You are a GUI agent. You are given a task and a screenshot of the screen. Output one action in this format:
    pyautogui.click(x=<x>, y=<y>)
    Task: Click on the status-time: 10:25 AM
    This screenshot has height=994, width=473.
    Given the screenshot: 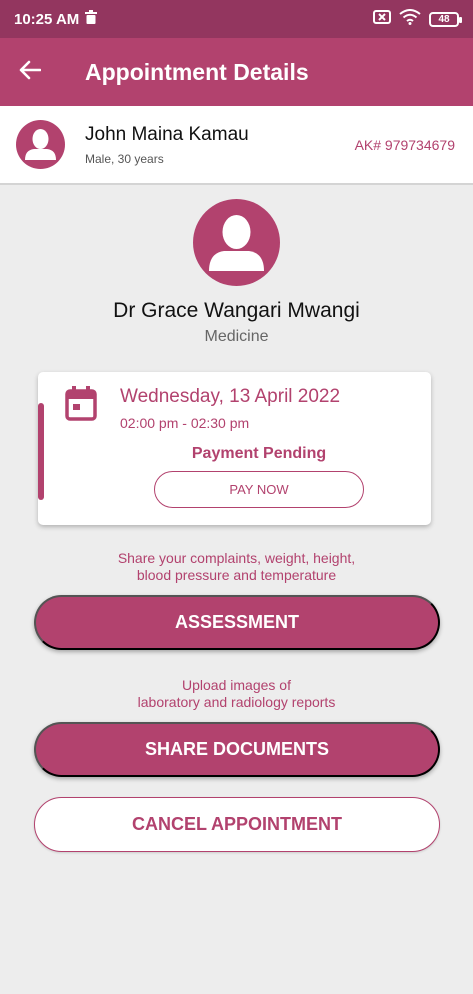 What is the action you would take?
    pyautogui.click(x=47, y=19)
    